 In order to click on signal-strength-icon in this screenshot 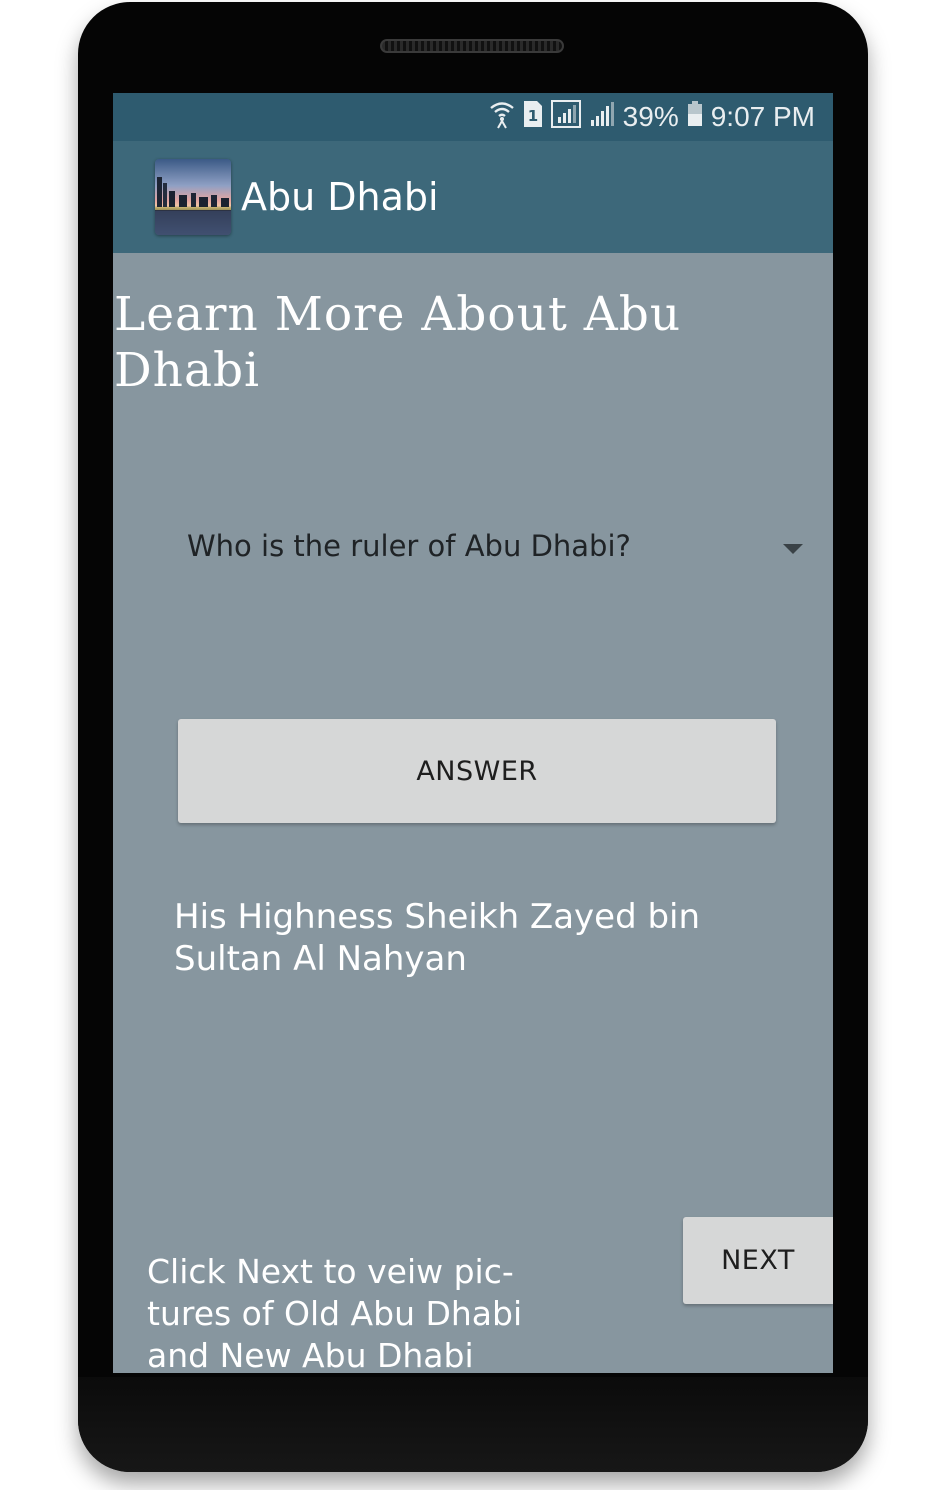, I will do `click(602, 117)`.